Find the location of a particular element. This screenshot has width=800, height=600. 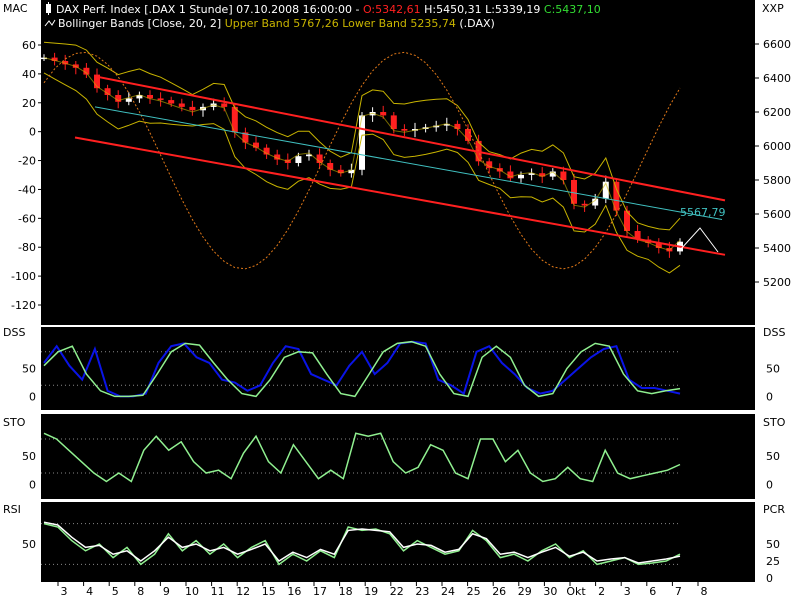

x-axis-tick: 7 is located at coordinates (678, 591).